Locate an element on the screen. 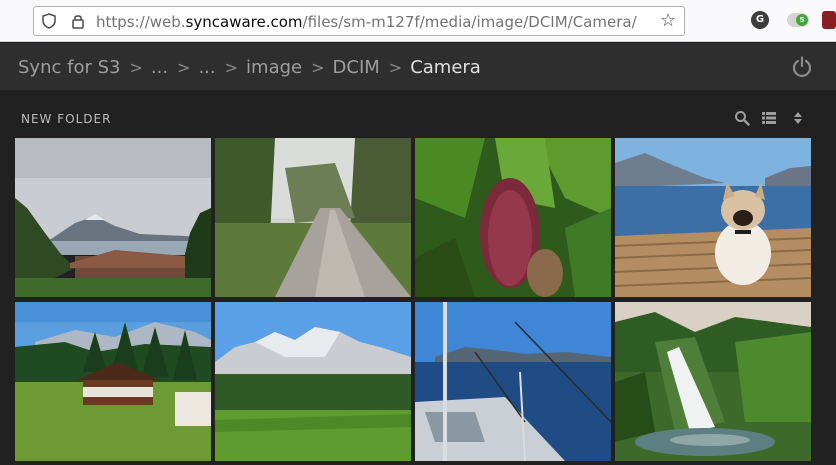 Image resolution: width=836 pixels, height=465 pixels. photo-sailboat is located at coordinates (513, 381).